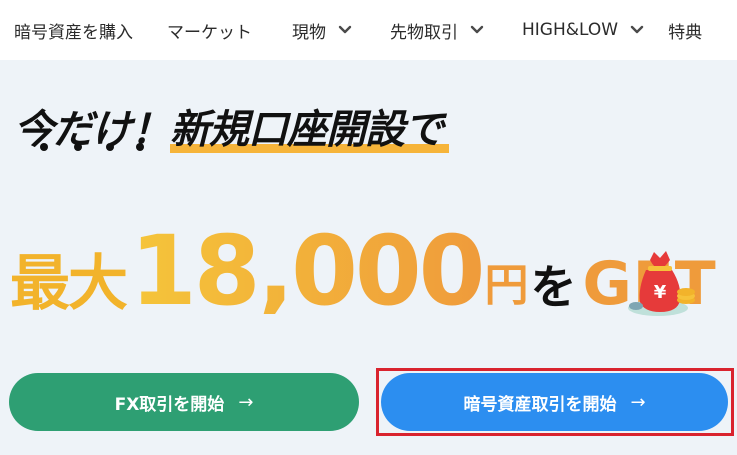 The image size is (737, 455). I want to click on max-label: 最大, so click(69, 284).